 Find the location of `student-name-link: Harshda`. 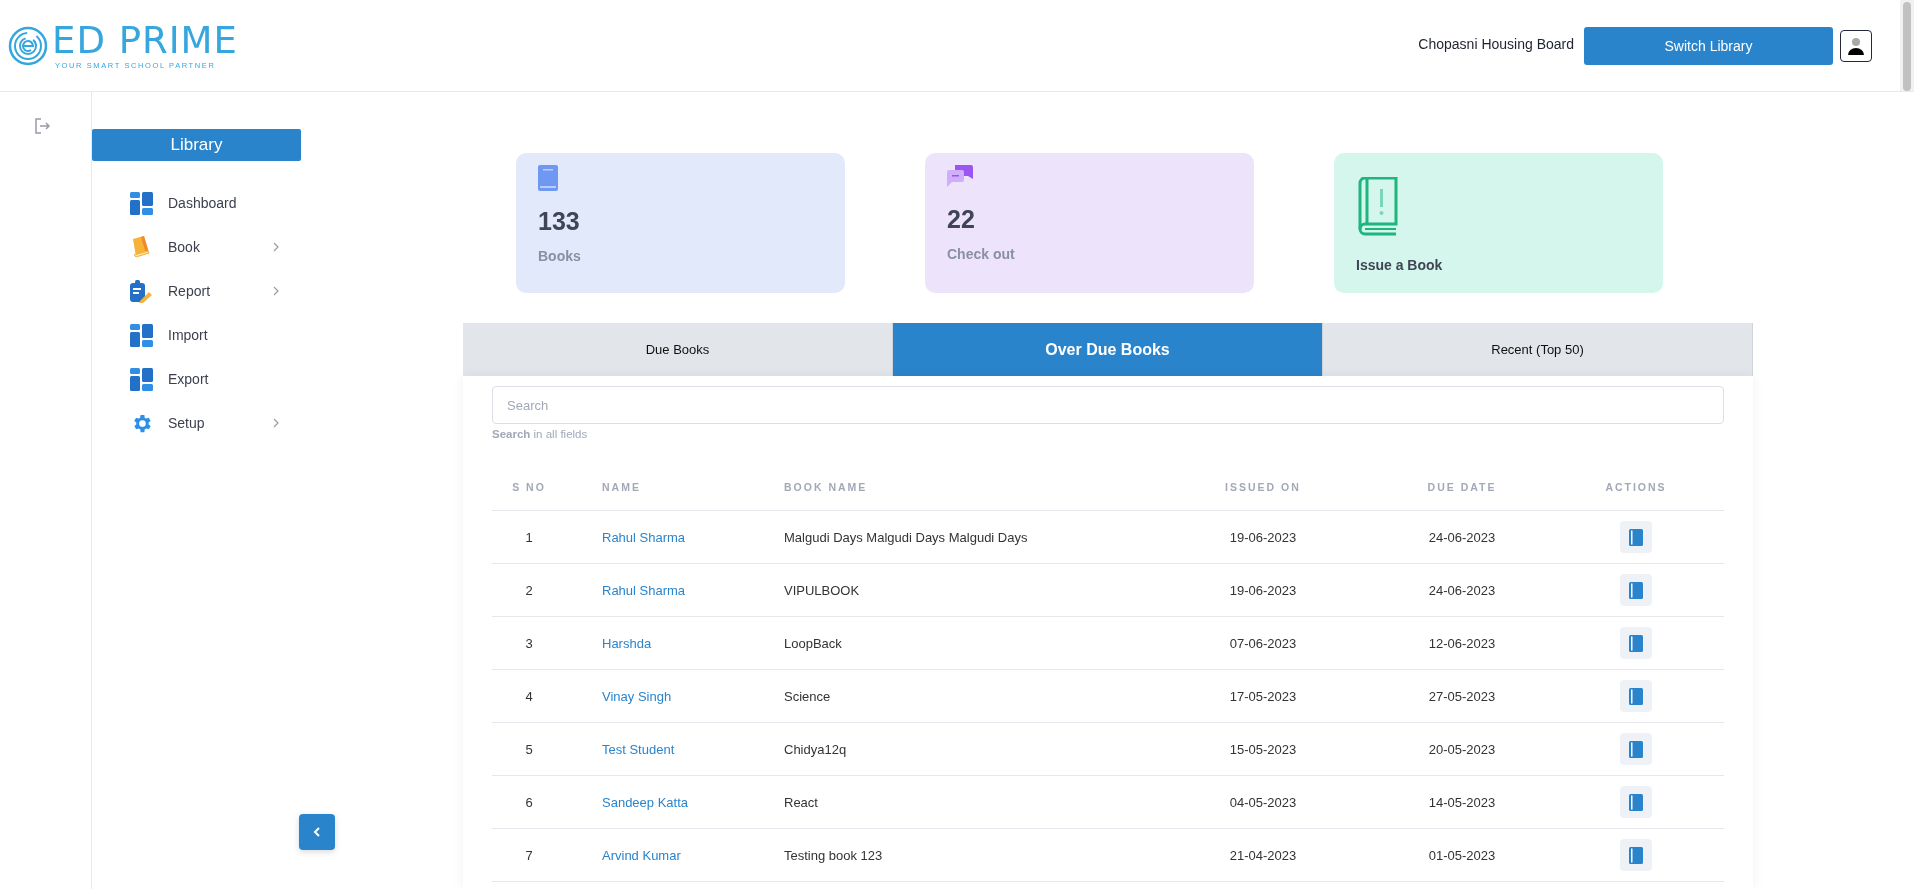

student-name-link: Harshda is located at coordinates (627, 643).